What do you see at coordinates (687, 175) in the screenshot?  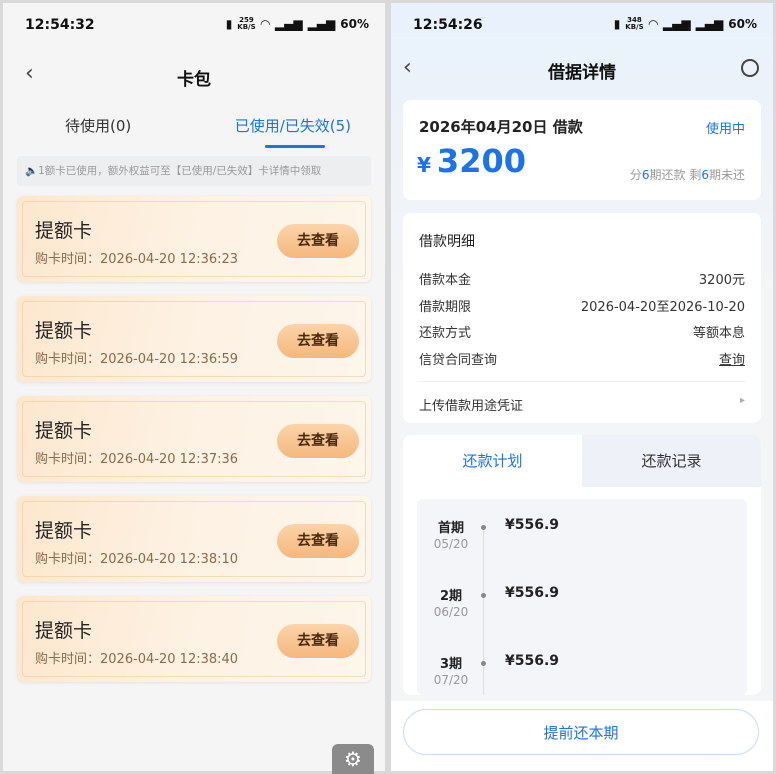 I see `loan-terms: 分6期还款 剩6期未还` at bounding box center [687, 175].